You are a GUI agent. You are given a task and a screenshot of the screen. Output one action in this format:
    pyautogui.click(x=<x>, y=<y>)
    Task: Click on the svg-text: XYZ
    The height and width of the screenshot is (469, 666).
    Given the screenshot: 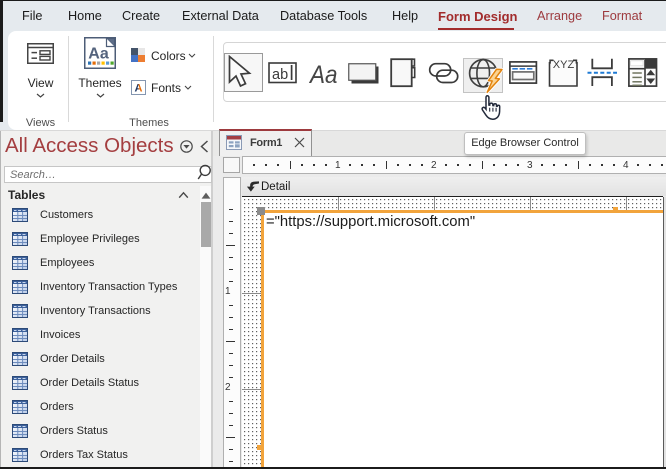 What is the action you would take?
    pyautogui.click(x=564, y=65)
    